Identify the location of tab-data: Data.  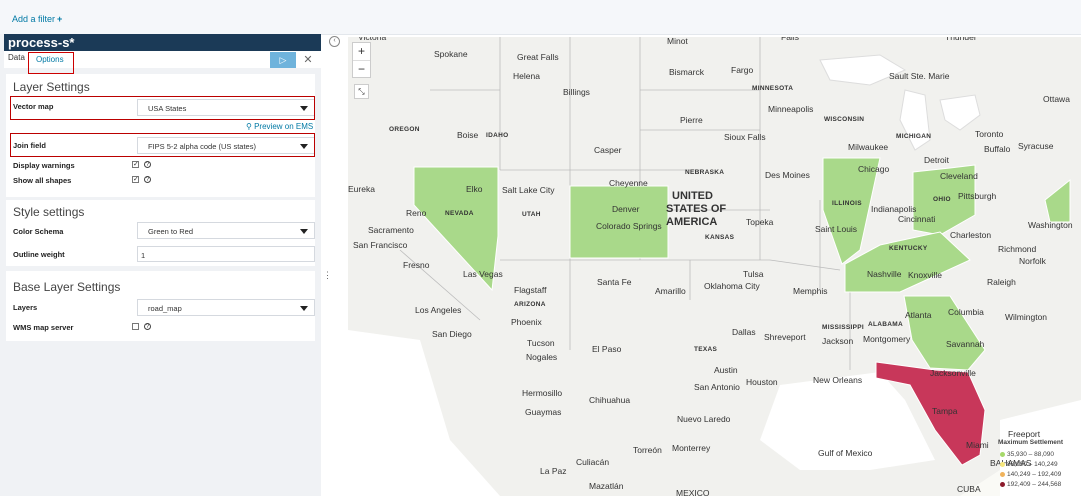
(16, 57).